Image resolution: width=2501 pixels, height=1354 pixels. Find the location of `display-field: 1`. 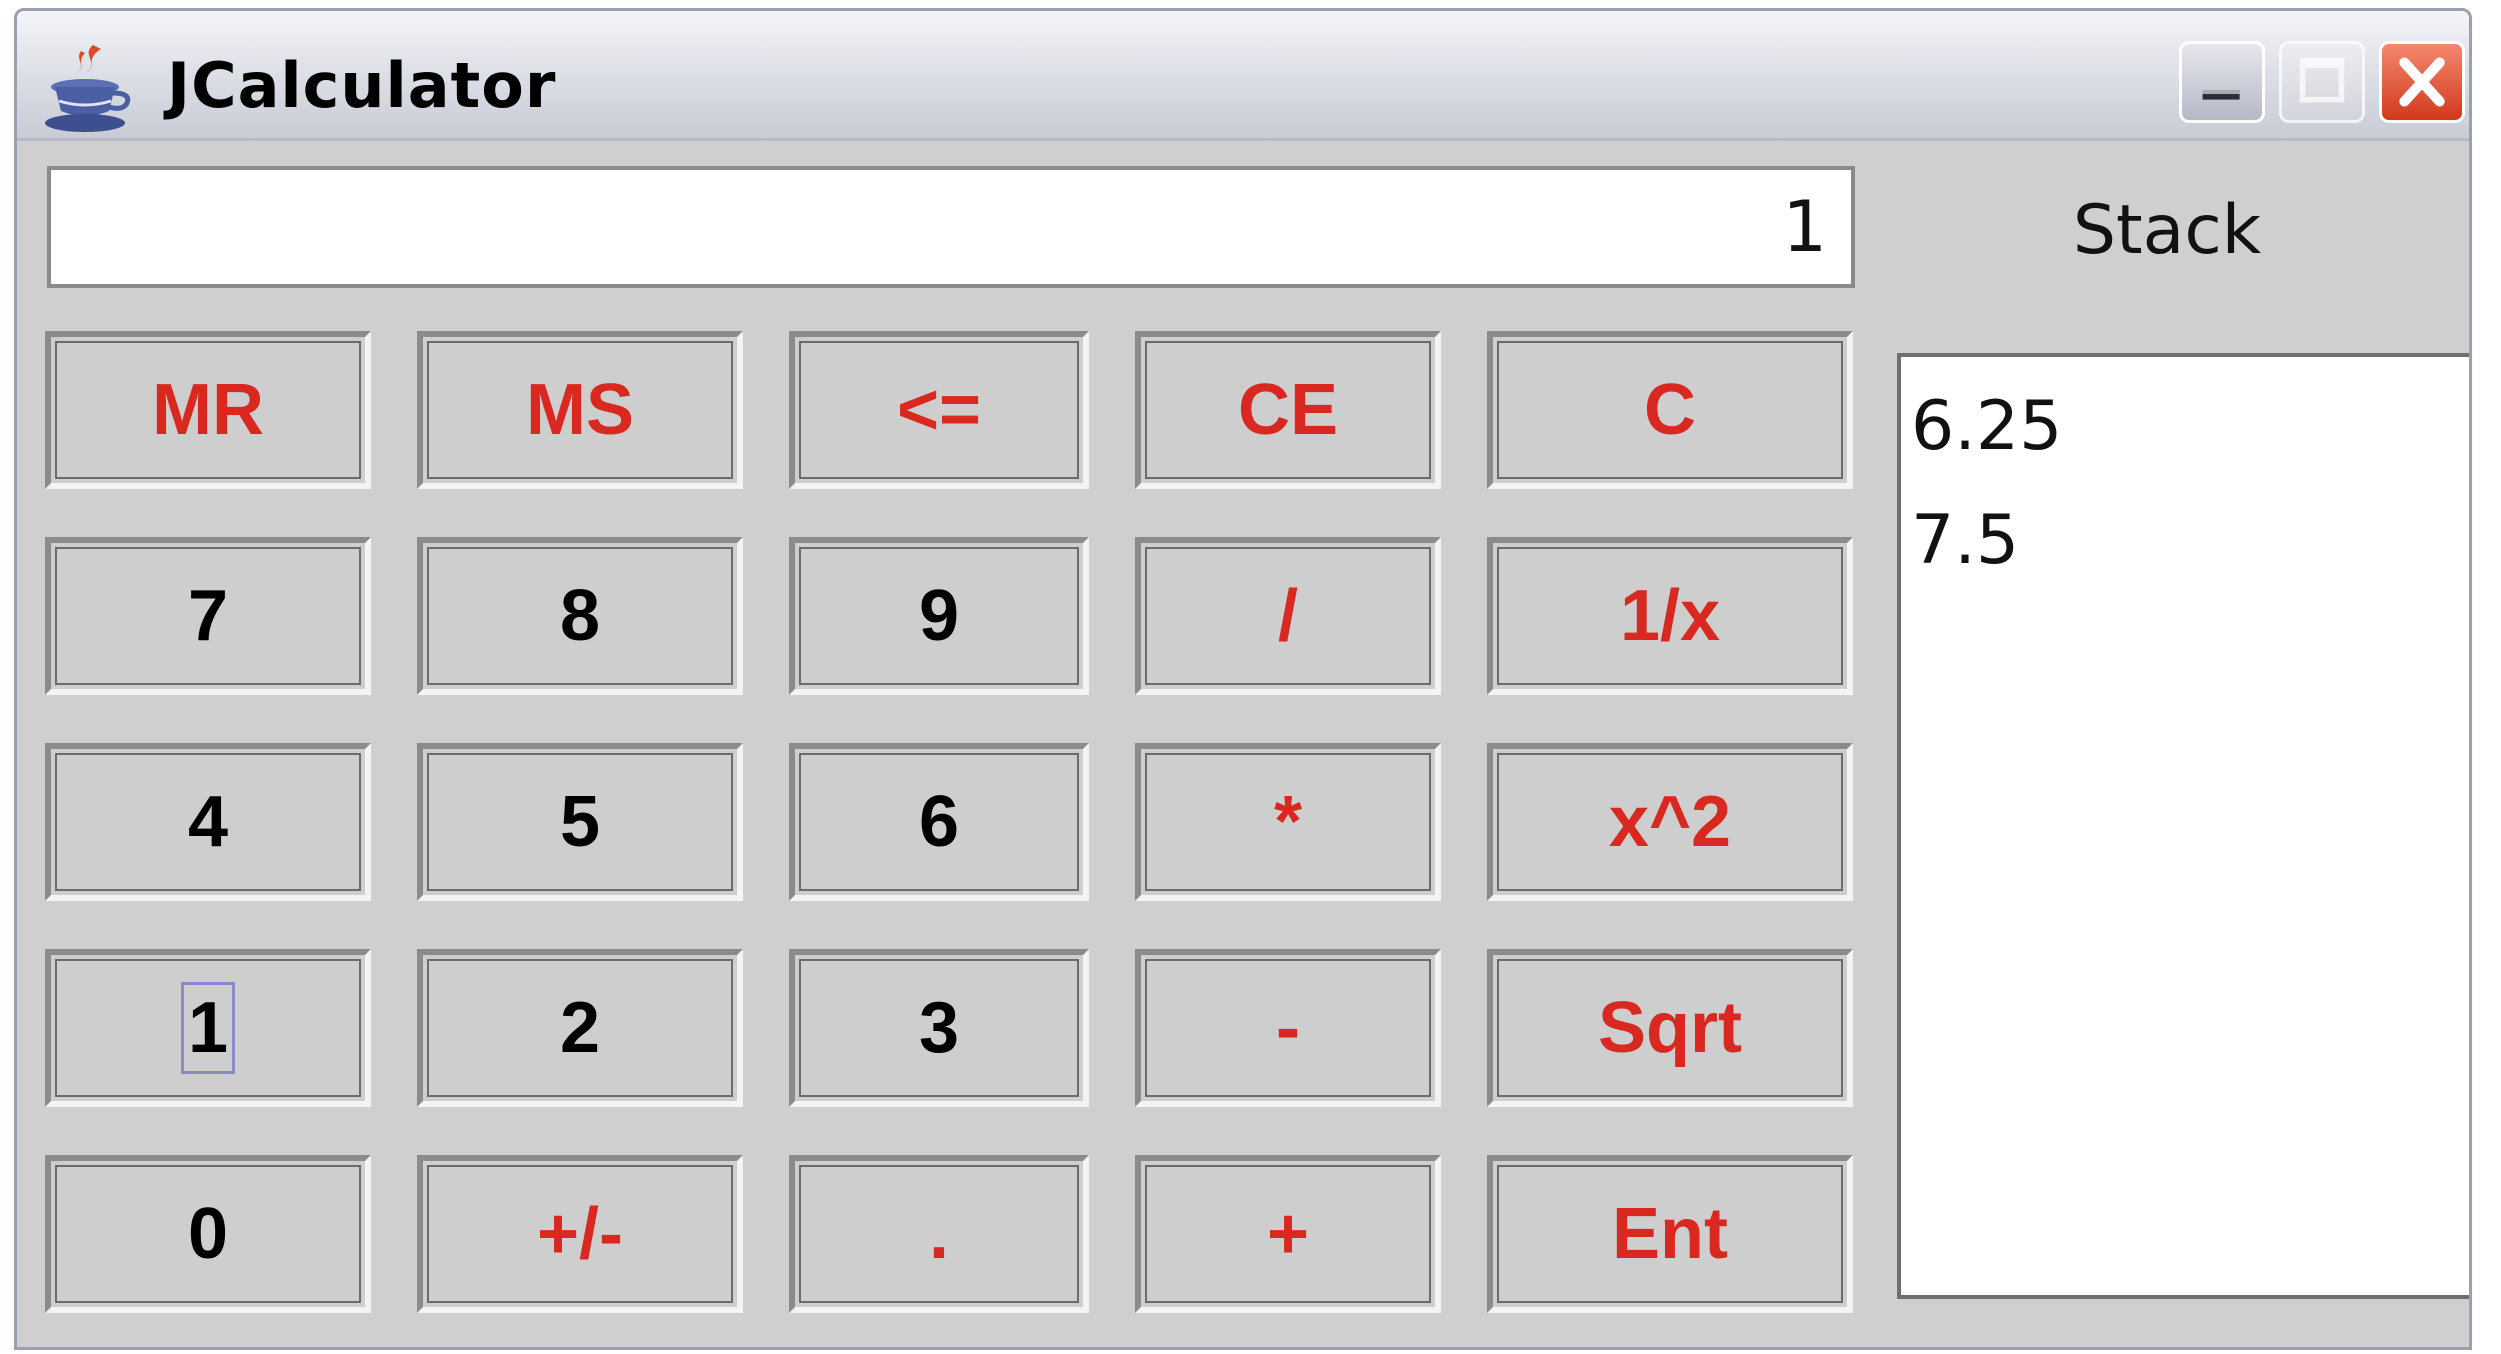

display-field: 1 is located at coordinates (951, 227).